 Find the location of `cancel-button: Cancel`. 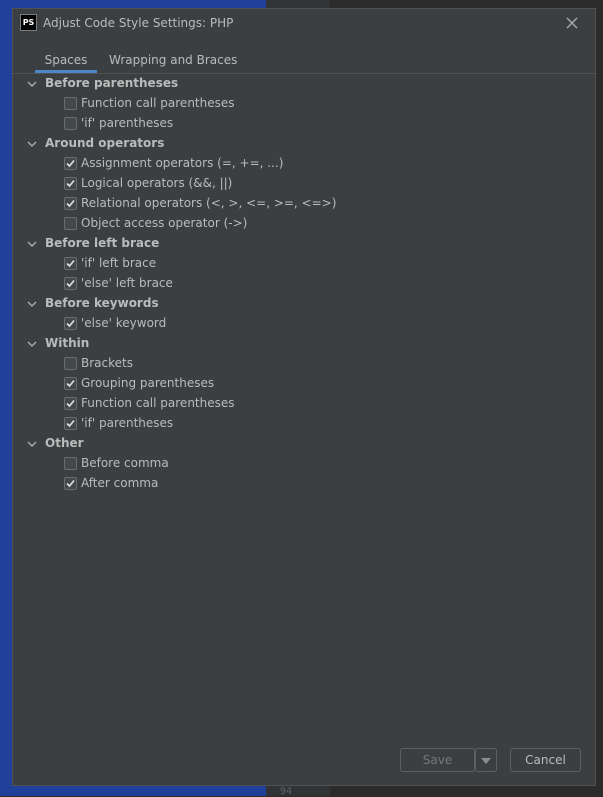

cancel-button: Cancel is located at coordinates (545, 760).